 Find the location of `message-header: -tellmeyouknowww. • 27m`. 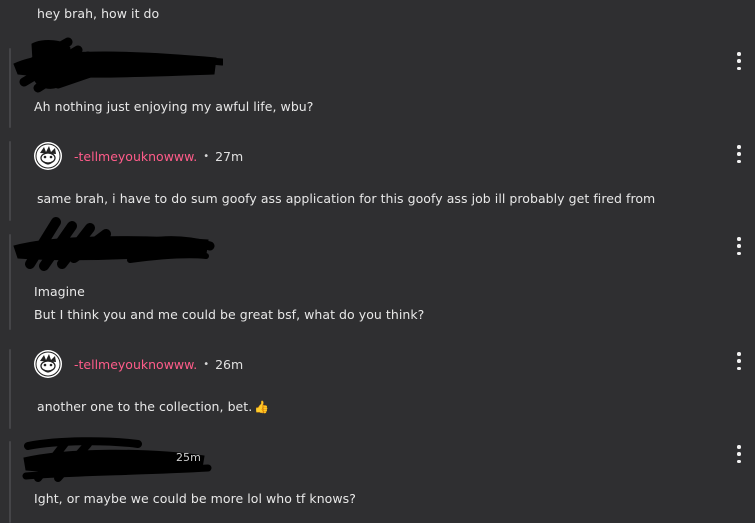

message-header: -tellmeyouknowww. • 27m is located at coordinates (138, 156).